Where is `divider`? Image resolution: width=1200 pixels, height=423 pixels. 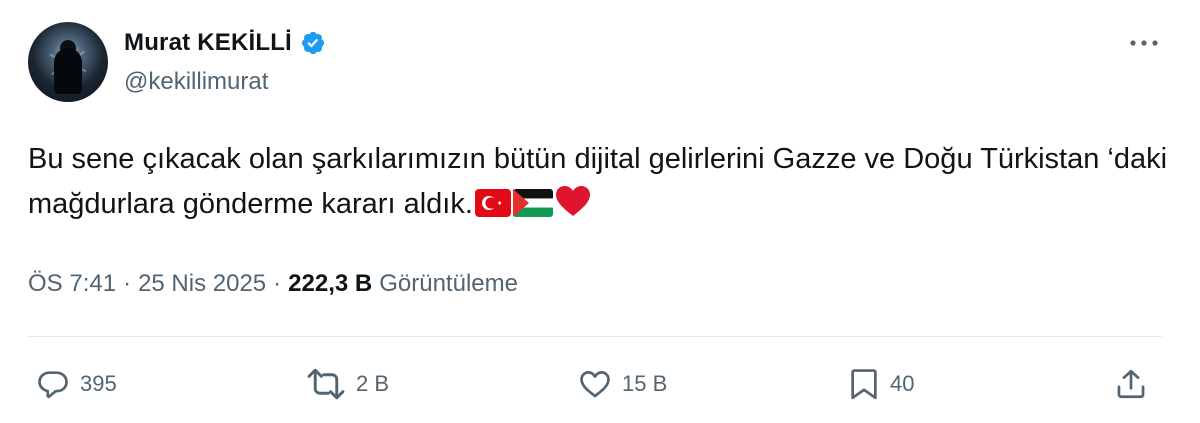
divider is located at coordinates (595, 336).